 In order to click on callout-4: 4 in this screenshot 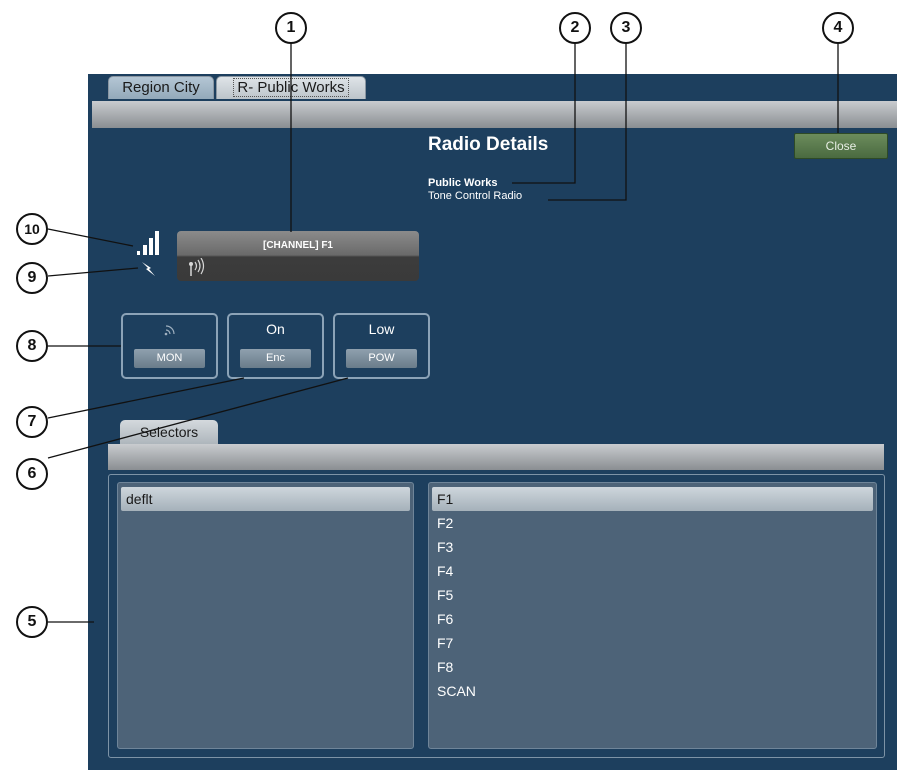, I will do `click(838, 28)`.